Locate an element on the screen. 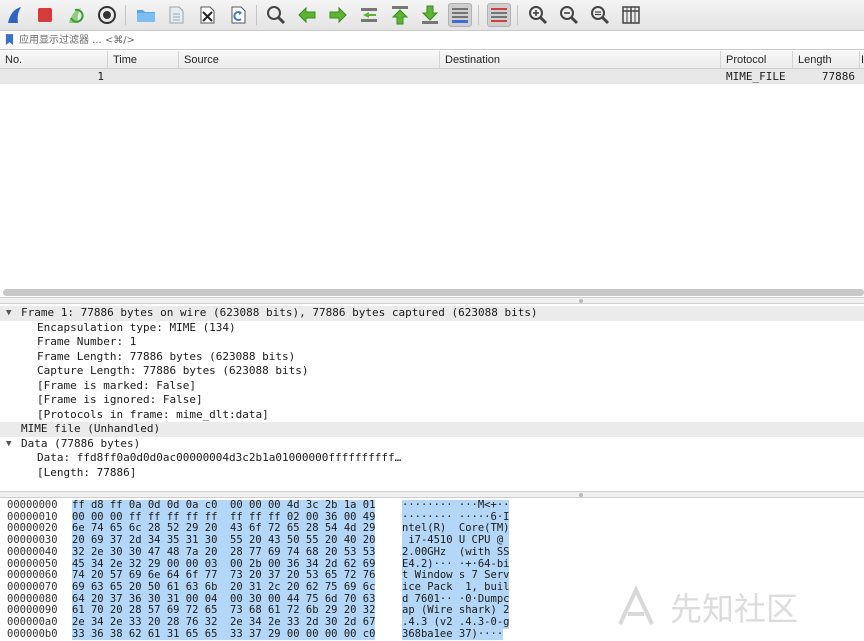 This screenshot has height=641, width=864. tree-item-label: Data (77886 bytes) is located at coordinates (81, 443).